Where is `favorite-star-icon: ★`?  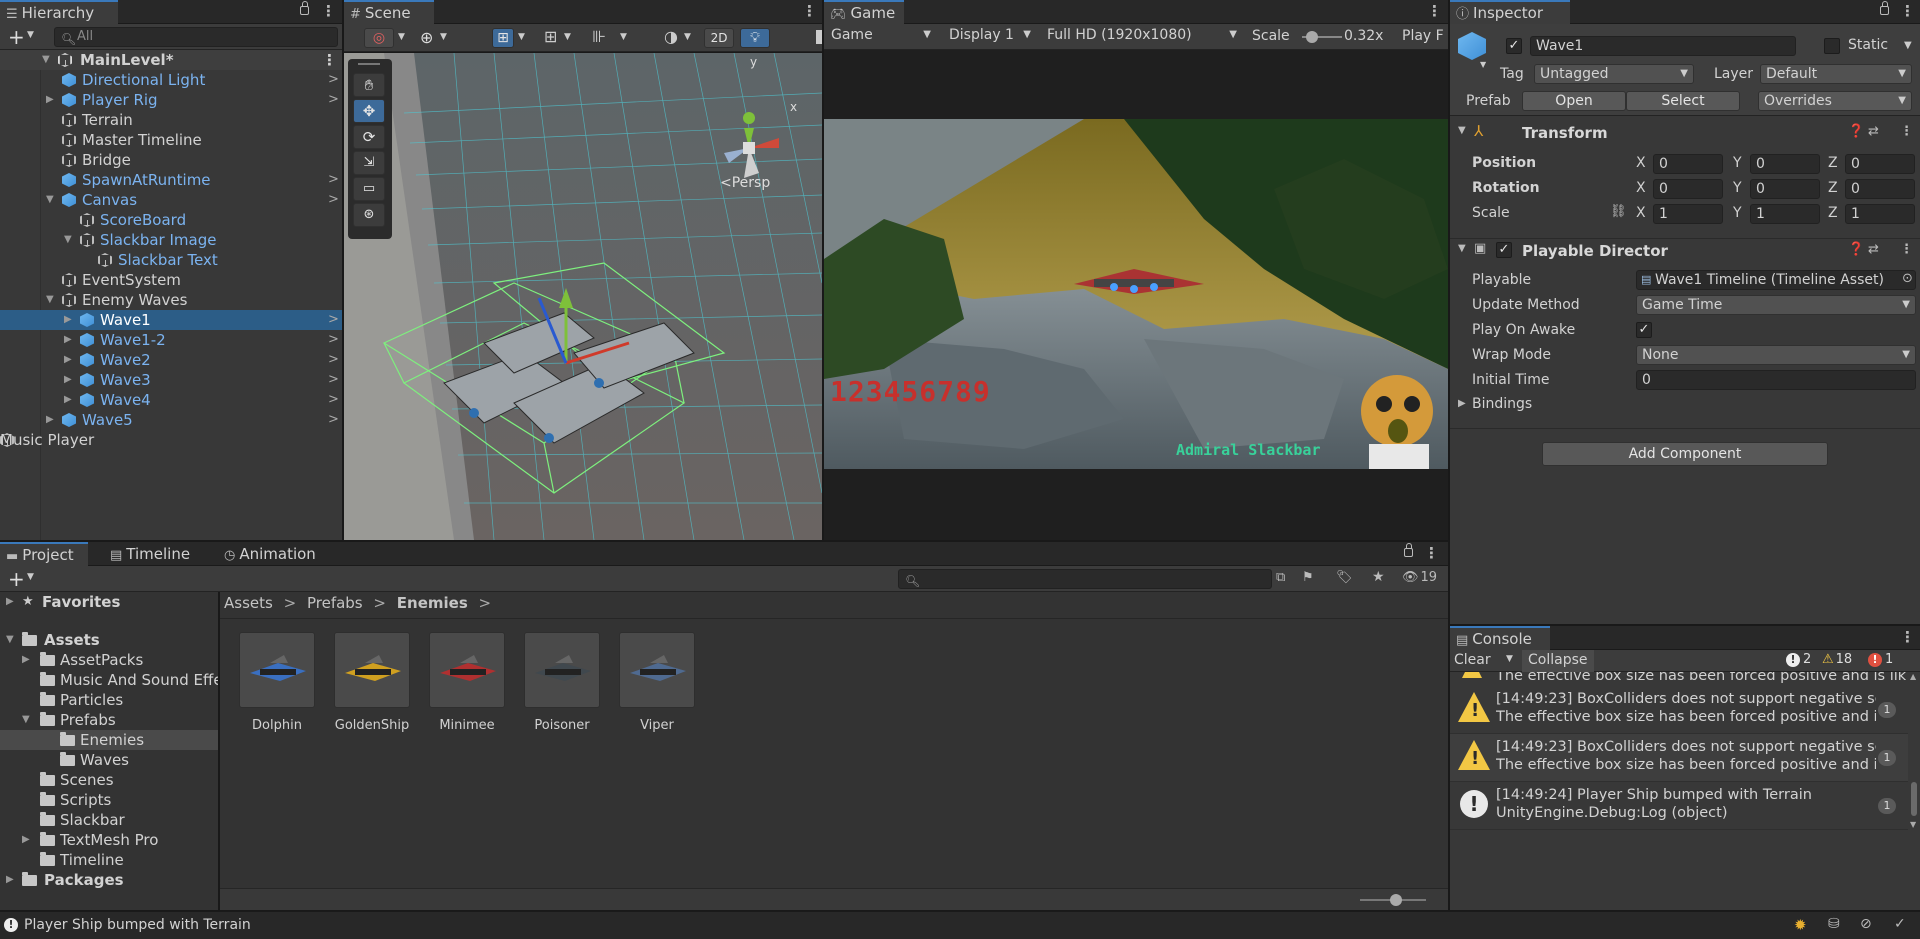
favorite-star-icon: ★ is located at coordinates (1378, 577).